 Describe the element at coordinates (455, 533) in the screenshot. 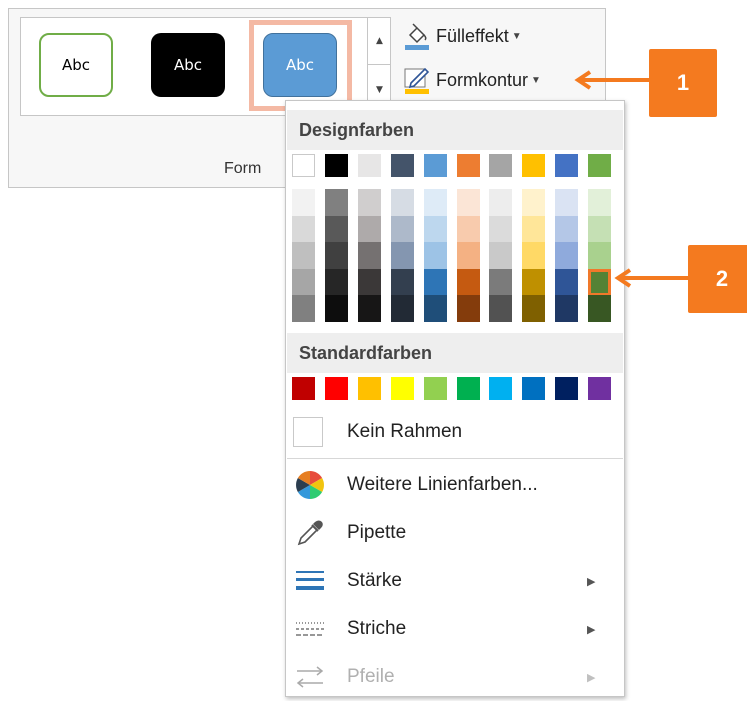

I see `eyedropper-item: Pipette` at that location.